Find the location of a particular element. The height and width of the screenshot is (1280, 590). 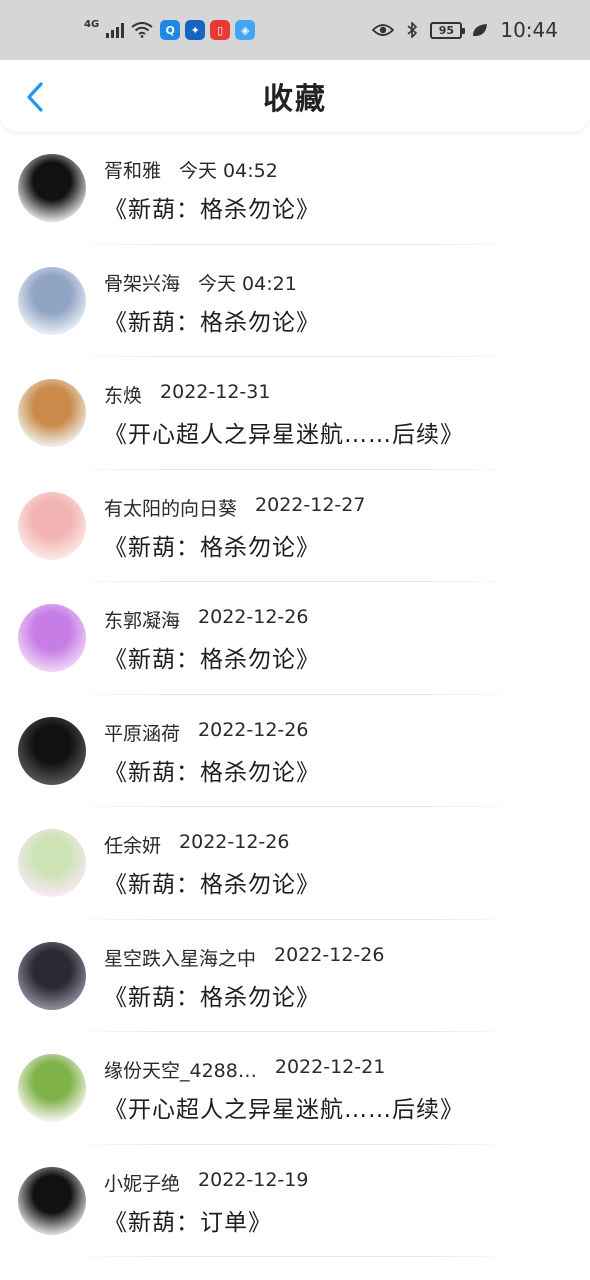

timestamp: 2022-12-19 is located at coordinates (253, 1179).